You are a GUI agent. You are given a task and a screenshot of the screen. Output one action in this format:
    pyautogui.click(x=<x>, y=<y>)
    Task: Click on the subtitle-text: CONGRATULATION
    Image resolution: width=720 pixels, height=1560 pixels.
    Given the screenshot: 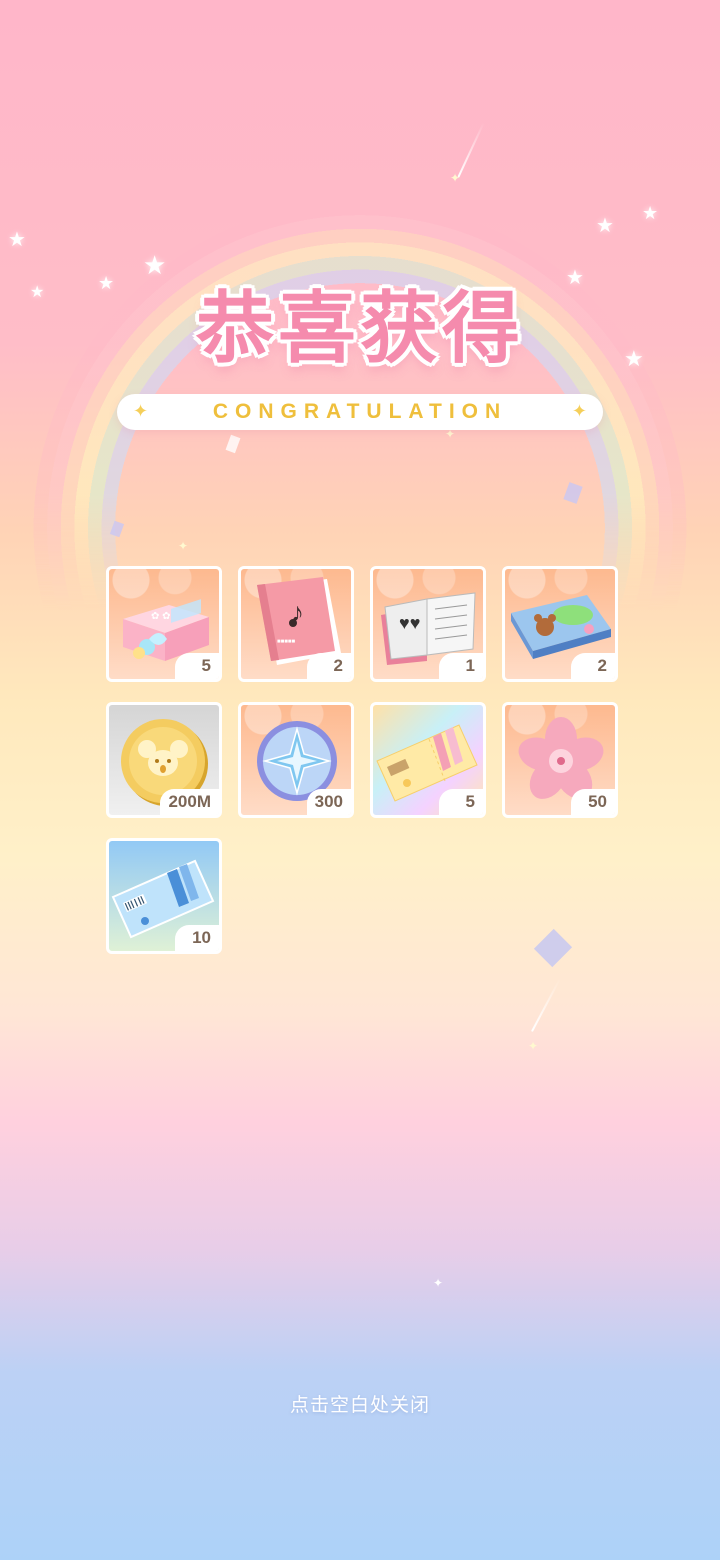 What is the action you would take?
    pyautogui.click(x=360, y=411)
    